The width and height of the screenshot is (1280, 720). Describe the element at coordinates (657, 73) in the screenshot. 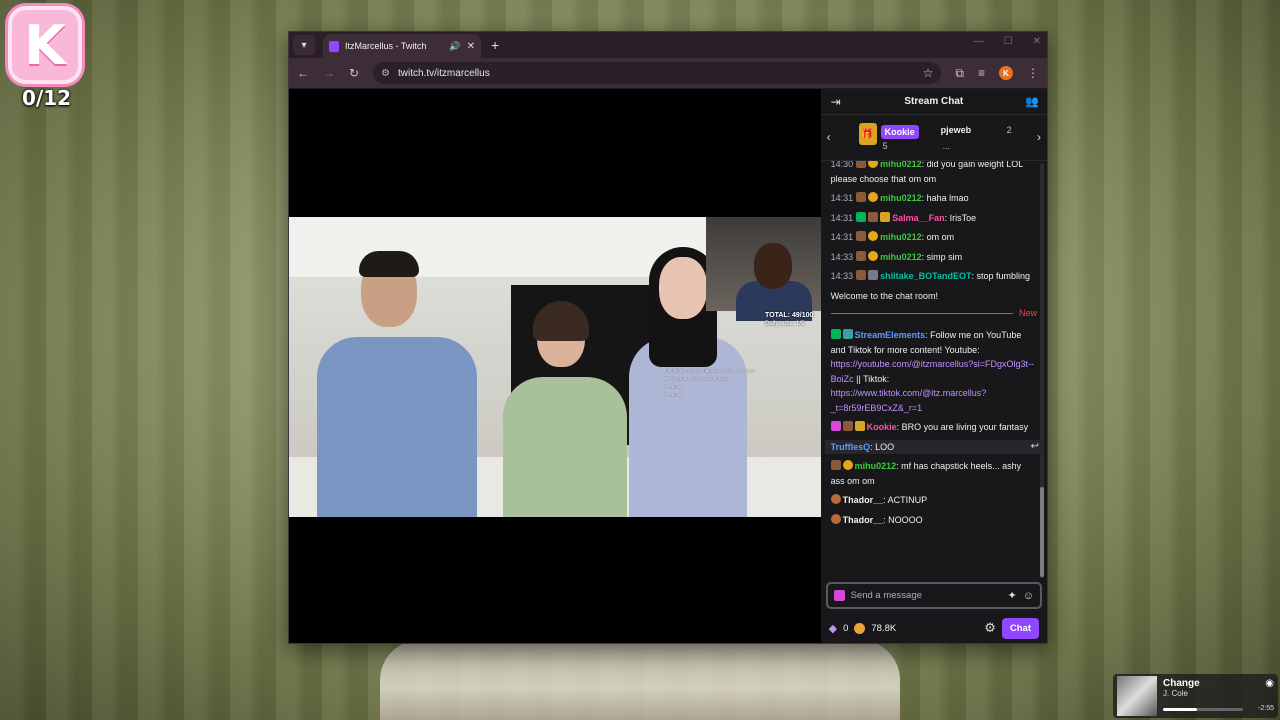

I see `address-bar: ⚙ twitch.tv/itzmarcellus ☆` at that location.